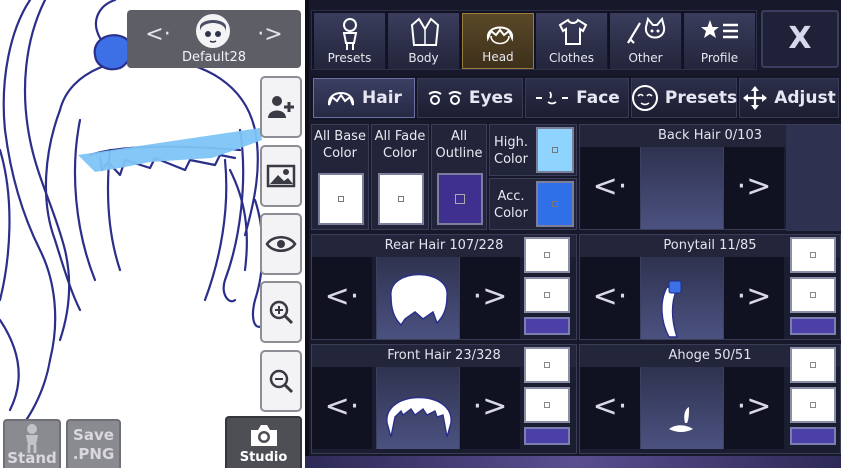  Describe the element at coordinates (470, 98) in the screenshot. I see `subtab-eyes: Eyes` at that location.